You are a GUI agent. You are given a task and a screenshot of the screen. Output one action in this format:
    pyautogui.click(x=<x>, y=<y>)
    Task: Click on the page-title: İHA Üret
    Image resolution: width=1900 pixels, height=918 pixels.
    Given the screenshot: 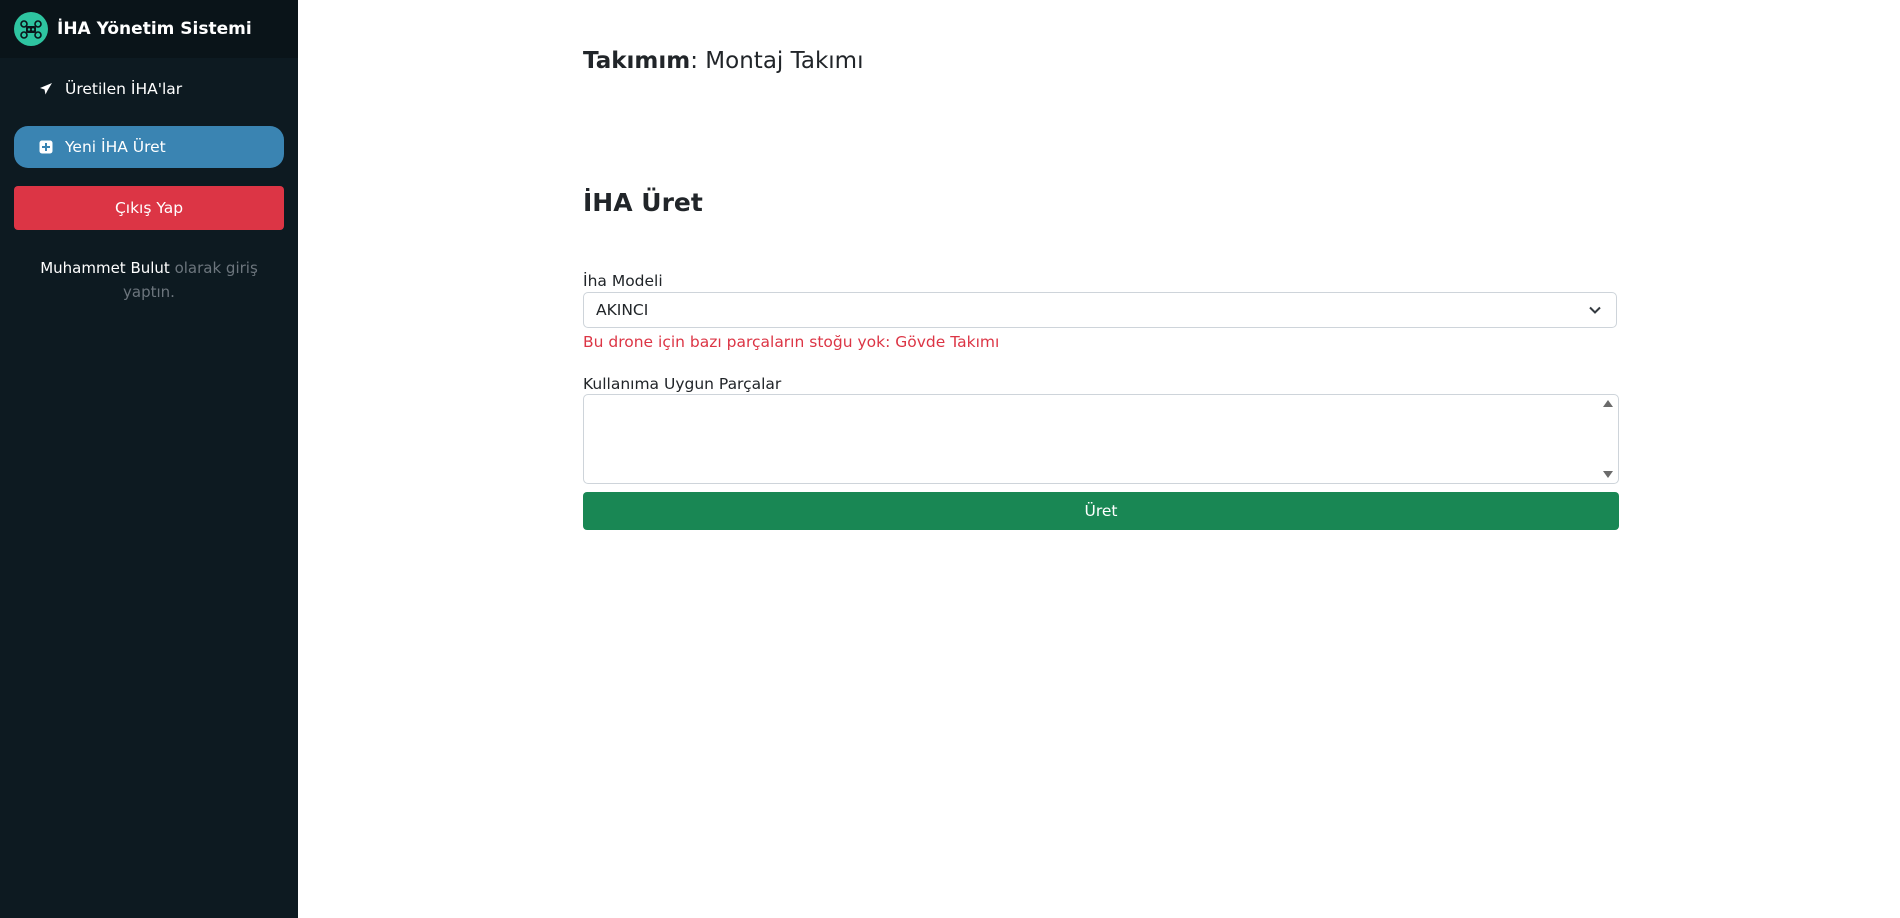 What is the action you would take?
    pyautogui.click(x=643, y=202)
    